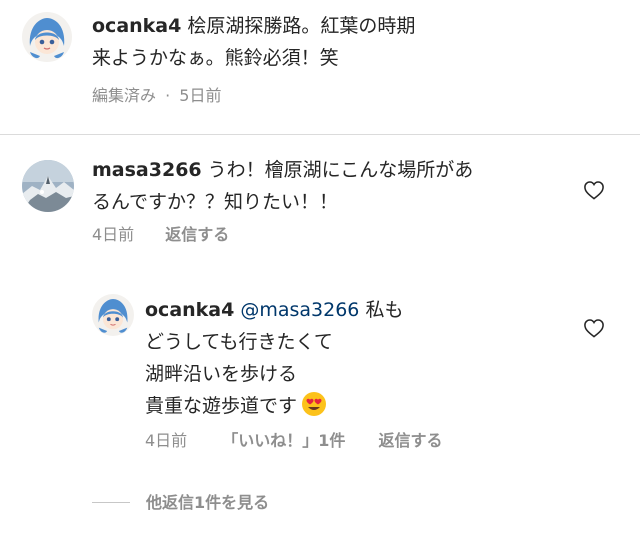  Describe the element at coordinates (301, 26) in the screenshot. I see `comment-text-line: 桧原湖探勝路。紅葉の時期` at that location.